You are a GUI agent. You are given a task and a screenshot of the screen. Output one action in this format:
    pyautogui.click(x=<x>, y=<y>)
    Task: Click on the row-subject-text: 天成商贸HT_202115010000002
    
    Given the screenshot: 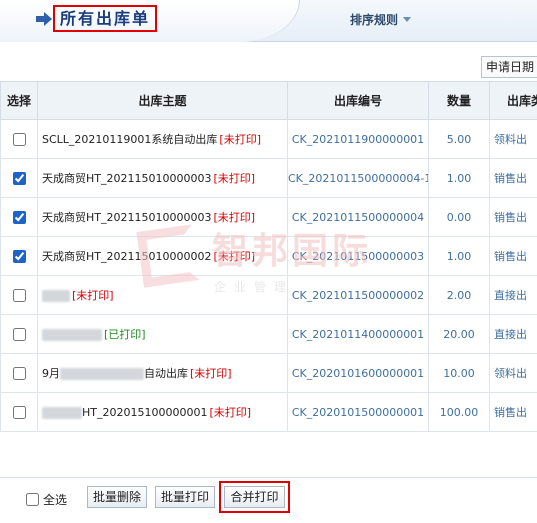 What is the action you would take?
    pyautogui.click(x=127, y=256)
    